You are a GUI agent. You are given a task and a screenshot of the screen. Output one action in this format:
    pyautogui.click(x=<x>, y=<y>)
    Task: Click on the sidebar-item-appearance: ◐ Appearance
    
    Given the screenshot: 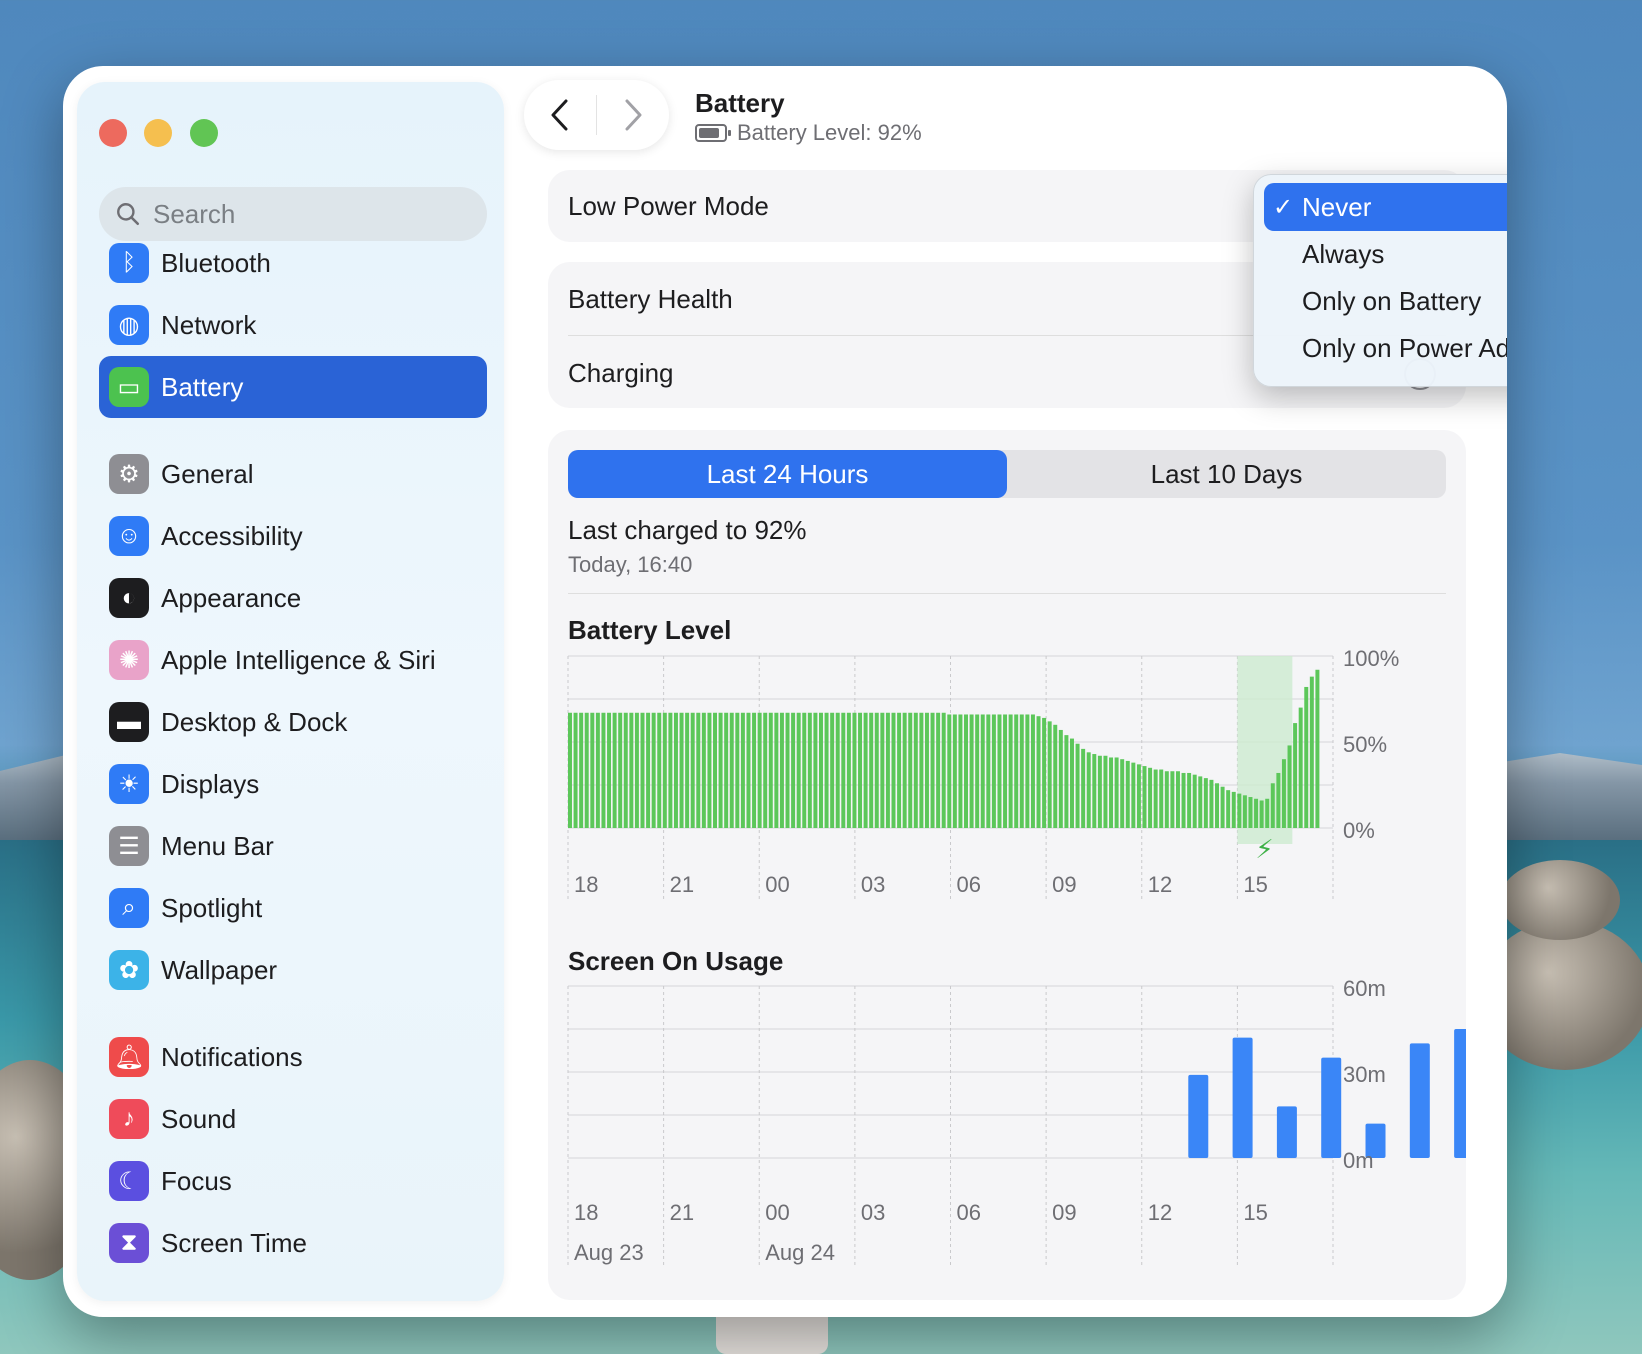 What is the action you would take?
    pyautogui.click(x=293, y=598)
    